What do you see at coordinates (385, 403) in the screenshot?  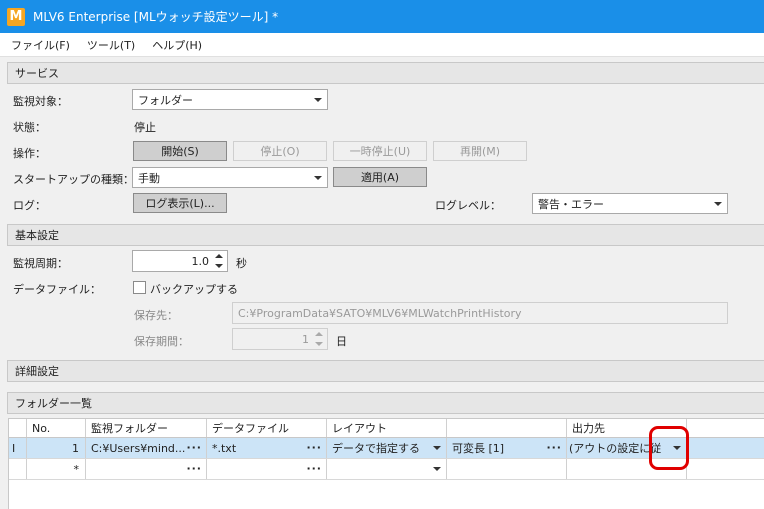 I see `folders-panel-header: フォルダー一覧` at bounding box center [385, 403].